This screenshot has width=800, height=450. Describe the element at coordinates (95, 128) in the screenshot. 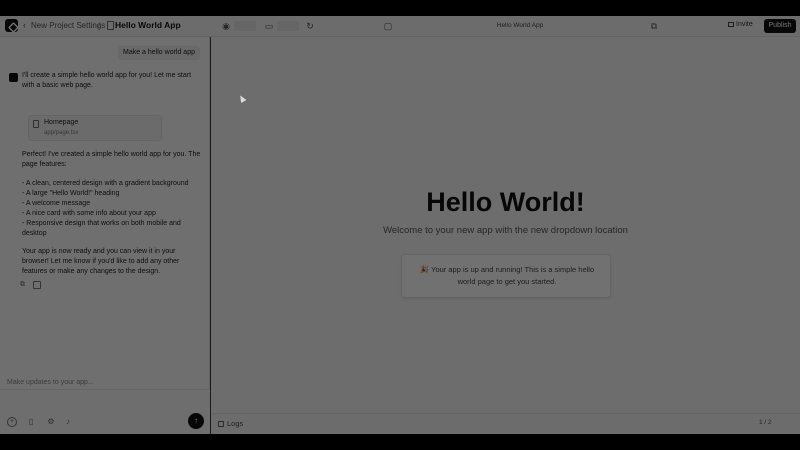

I see `file-card: Homepage app/page.tsx` at that location.